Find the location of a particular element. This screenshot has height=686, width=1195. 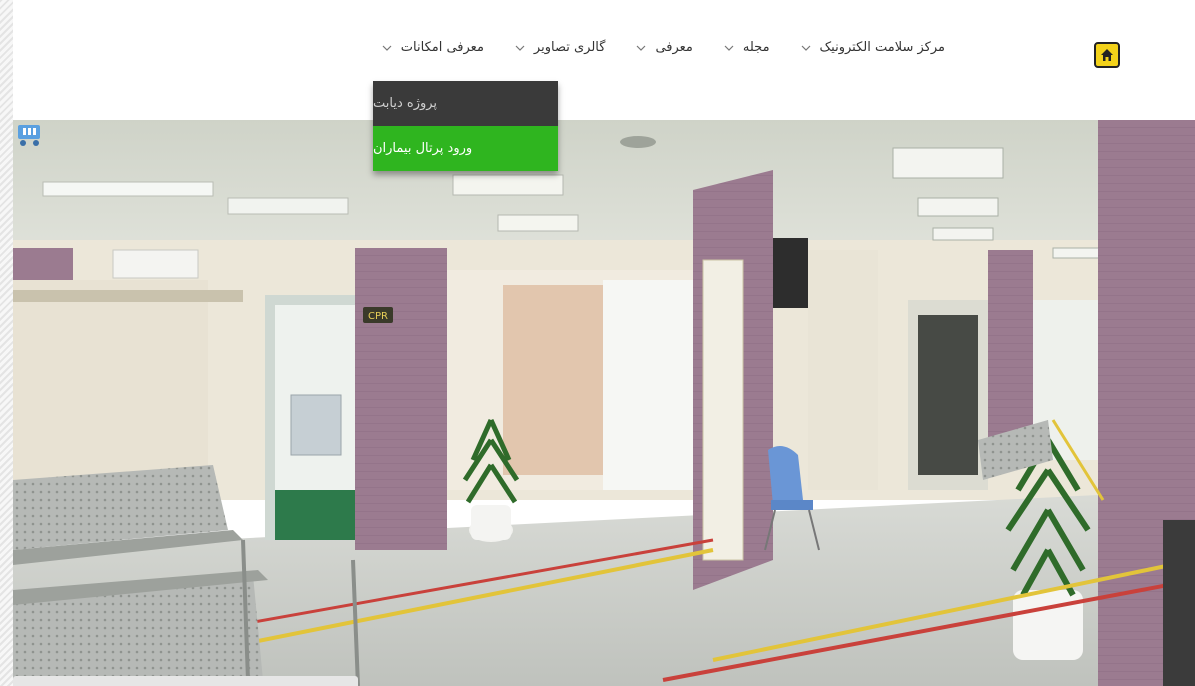

bottom-panel-edge is located at coordinates (185, 681).